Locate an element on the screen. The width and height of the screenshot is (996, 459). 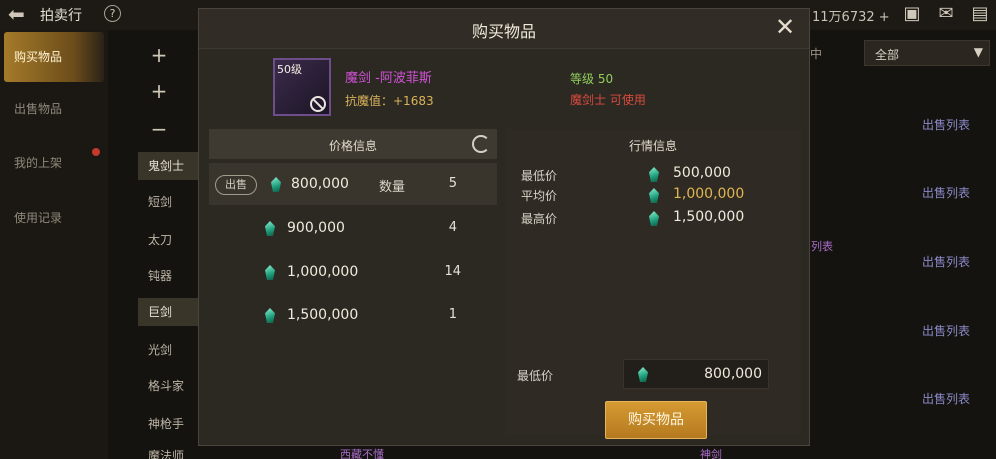
quantity-value: 14 is located at coordinates (452, 271).